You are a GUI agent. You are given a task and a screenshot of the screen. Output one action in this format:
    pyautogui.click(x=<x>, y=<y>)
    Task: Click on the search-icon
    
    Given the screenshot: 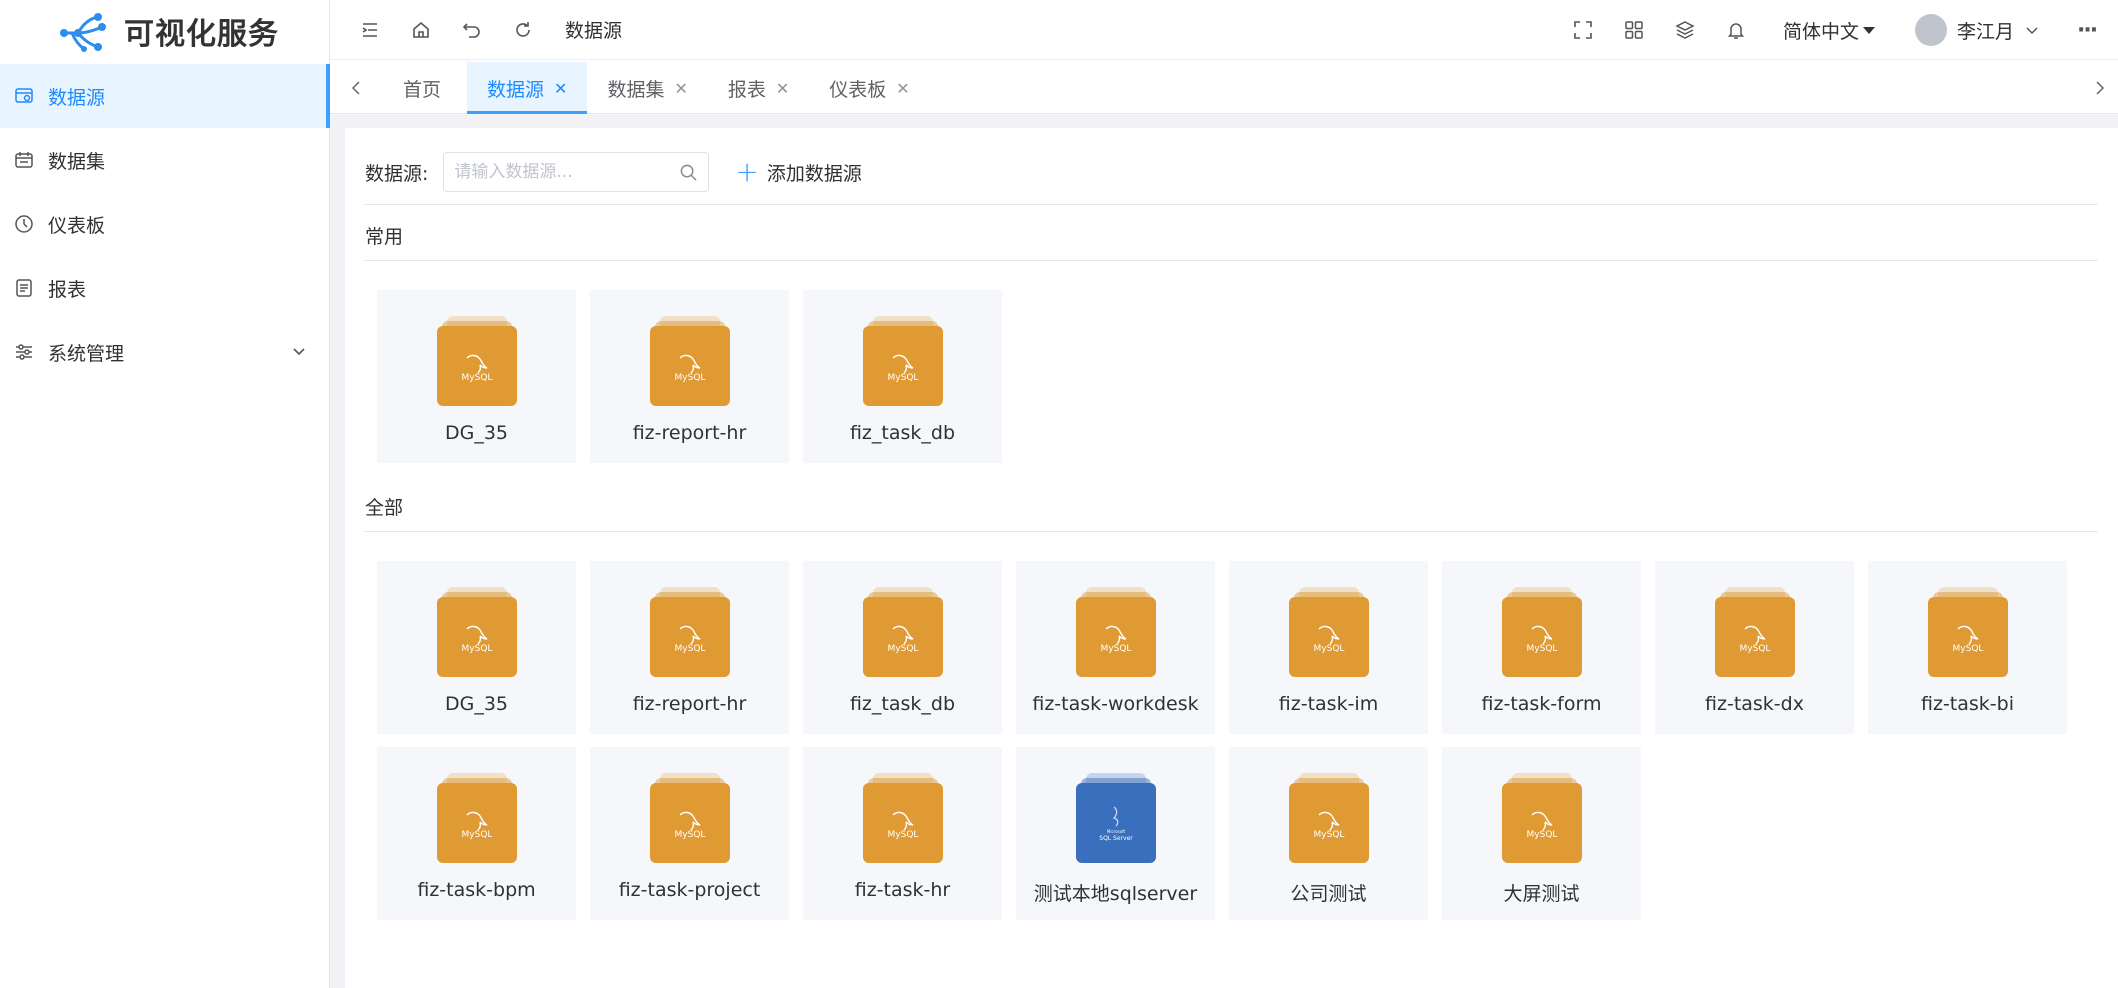 What is the action you would take?
    pyautogui.click(x=688, y=172)
    